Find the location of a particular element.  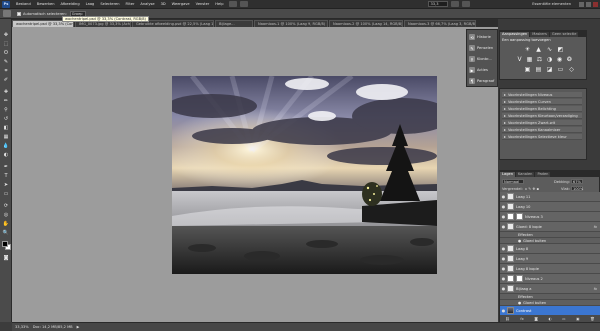

move-tool-icon: ✥ is located at coordinates (6, 35).